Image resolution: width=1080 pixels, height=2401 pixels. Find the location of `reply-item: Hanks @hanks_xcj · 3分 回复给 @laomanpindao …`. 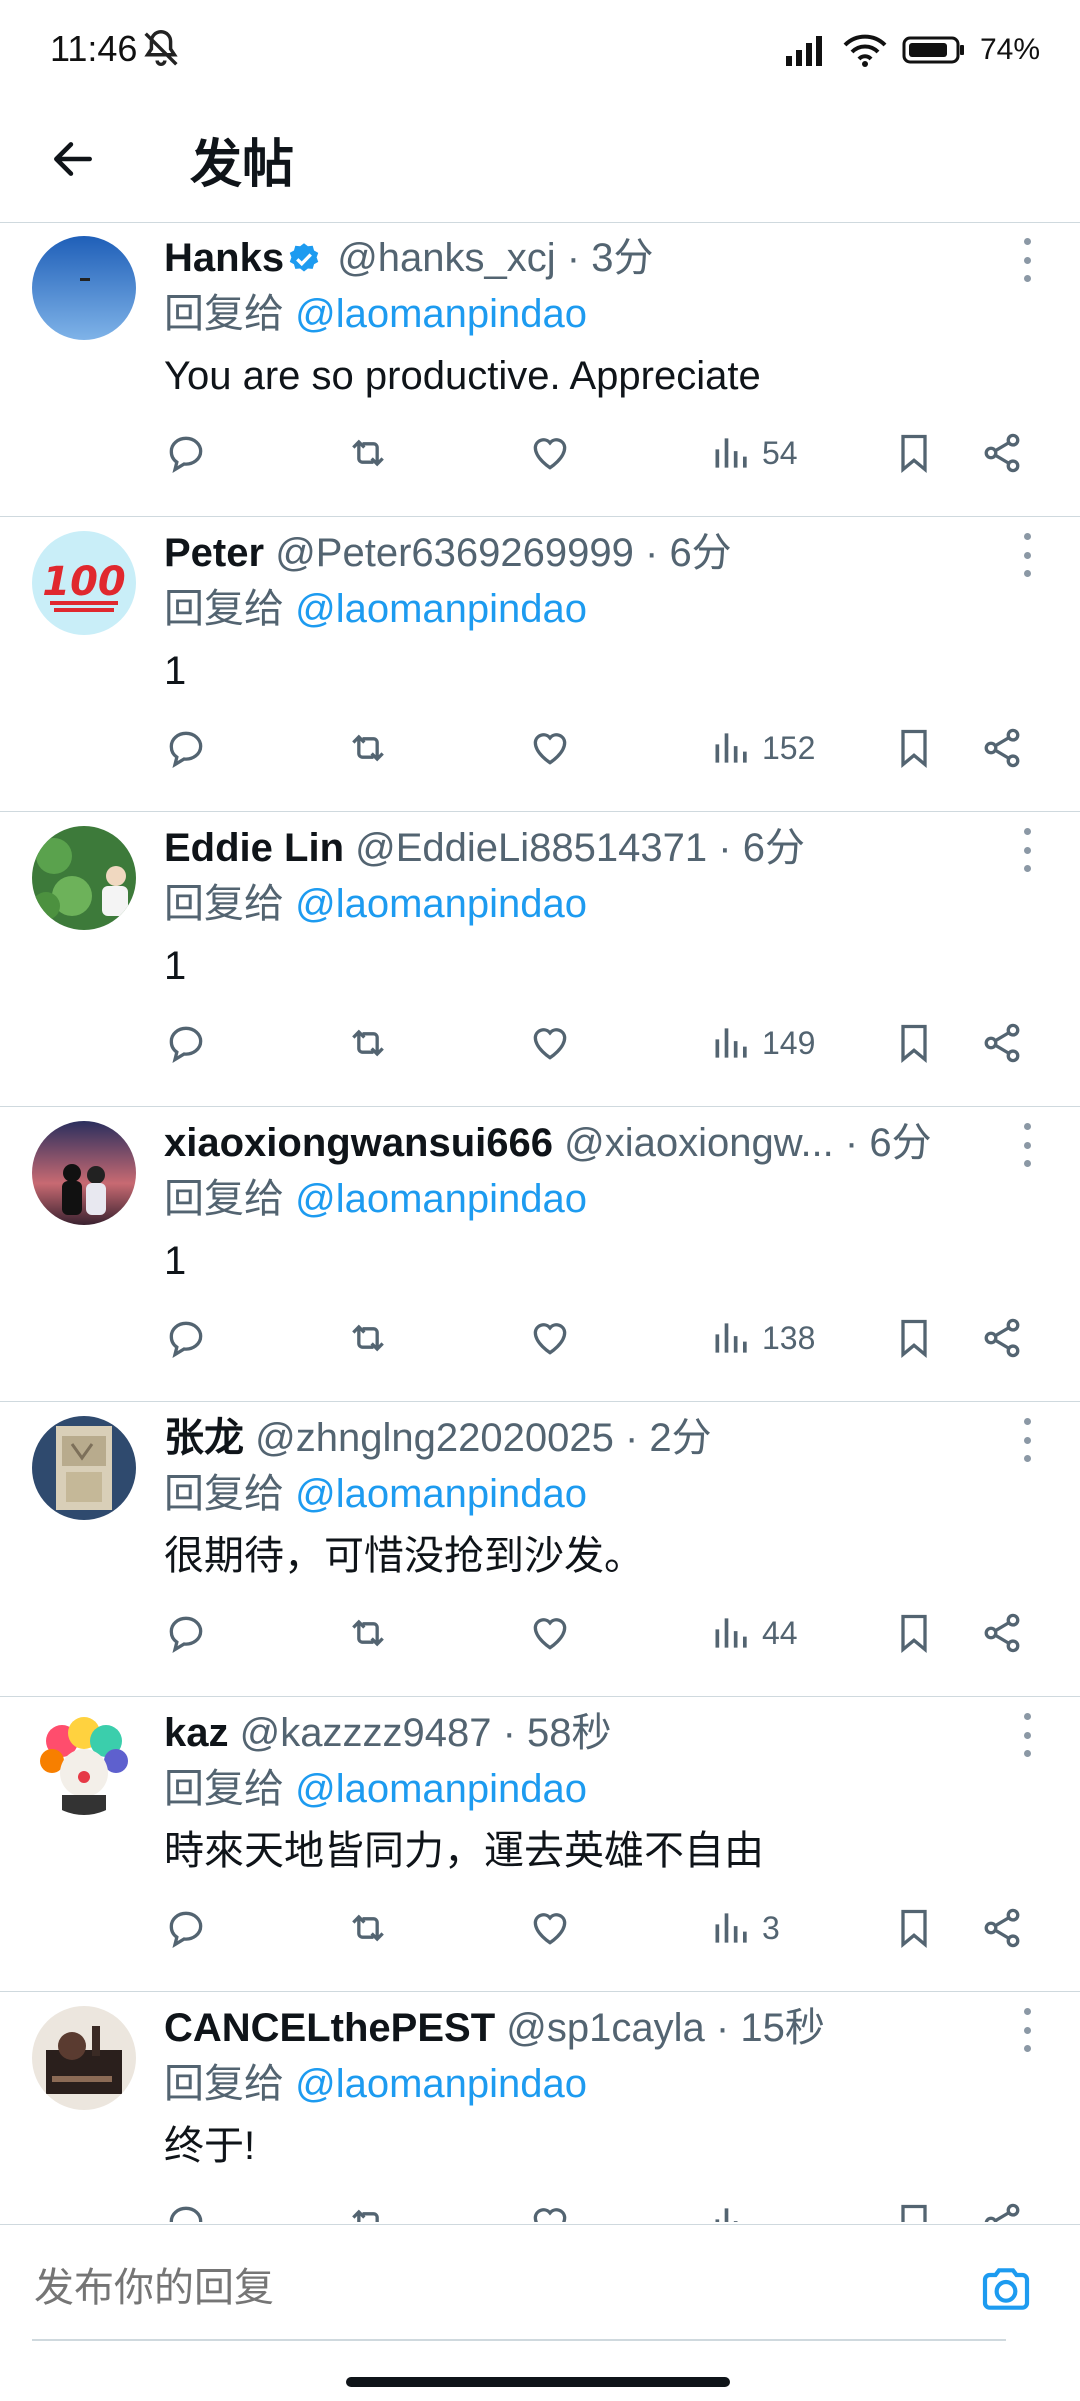

reply-item: Hanks @hanks_xcj · 3分 回复给 @laomanpindao … is located at coordinates (540, 369).